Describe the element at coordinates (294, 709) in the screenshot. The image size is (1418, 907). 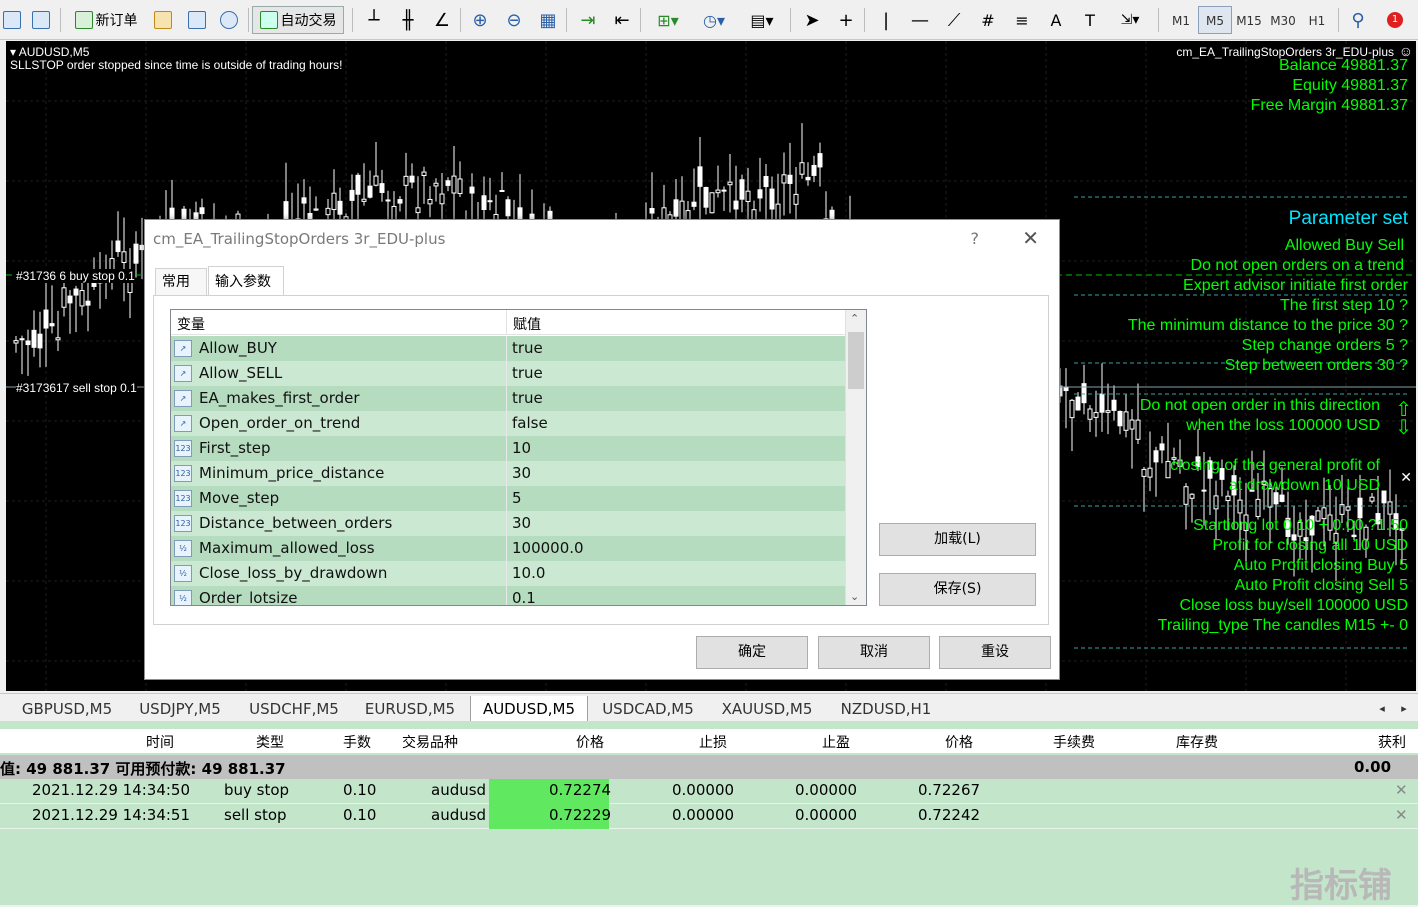
I see `symbol-tab: USDCHF,M5` at that location.